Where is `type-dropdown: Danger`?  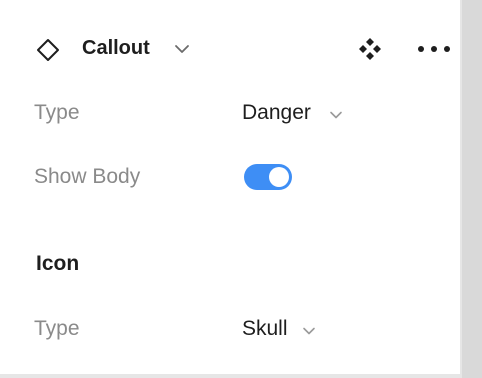 type-dropdown: Danger is located at coordinates (276, 113).